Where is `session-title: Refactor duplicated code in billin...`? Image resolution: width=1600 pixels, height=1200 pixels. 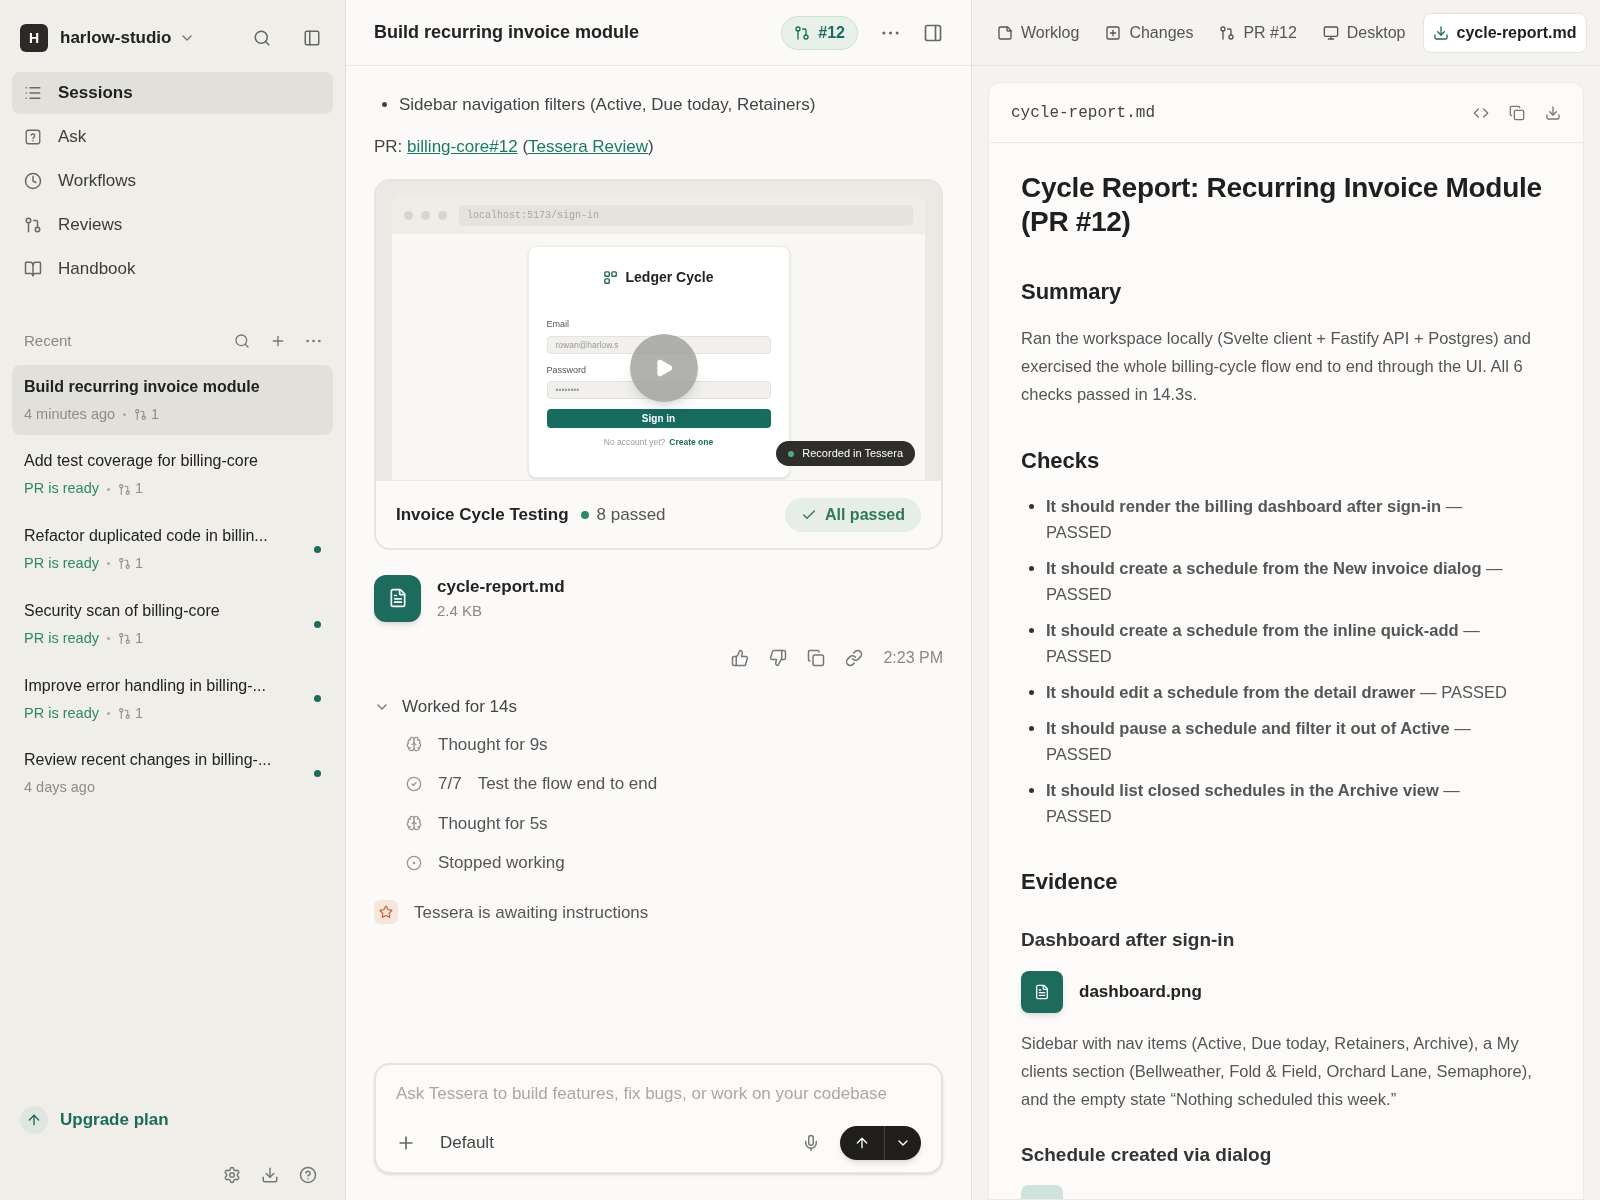
session-title: Refactor duplicated code in billin... is located at coordinates (146, 536).